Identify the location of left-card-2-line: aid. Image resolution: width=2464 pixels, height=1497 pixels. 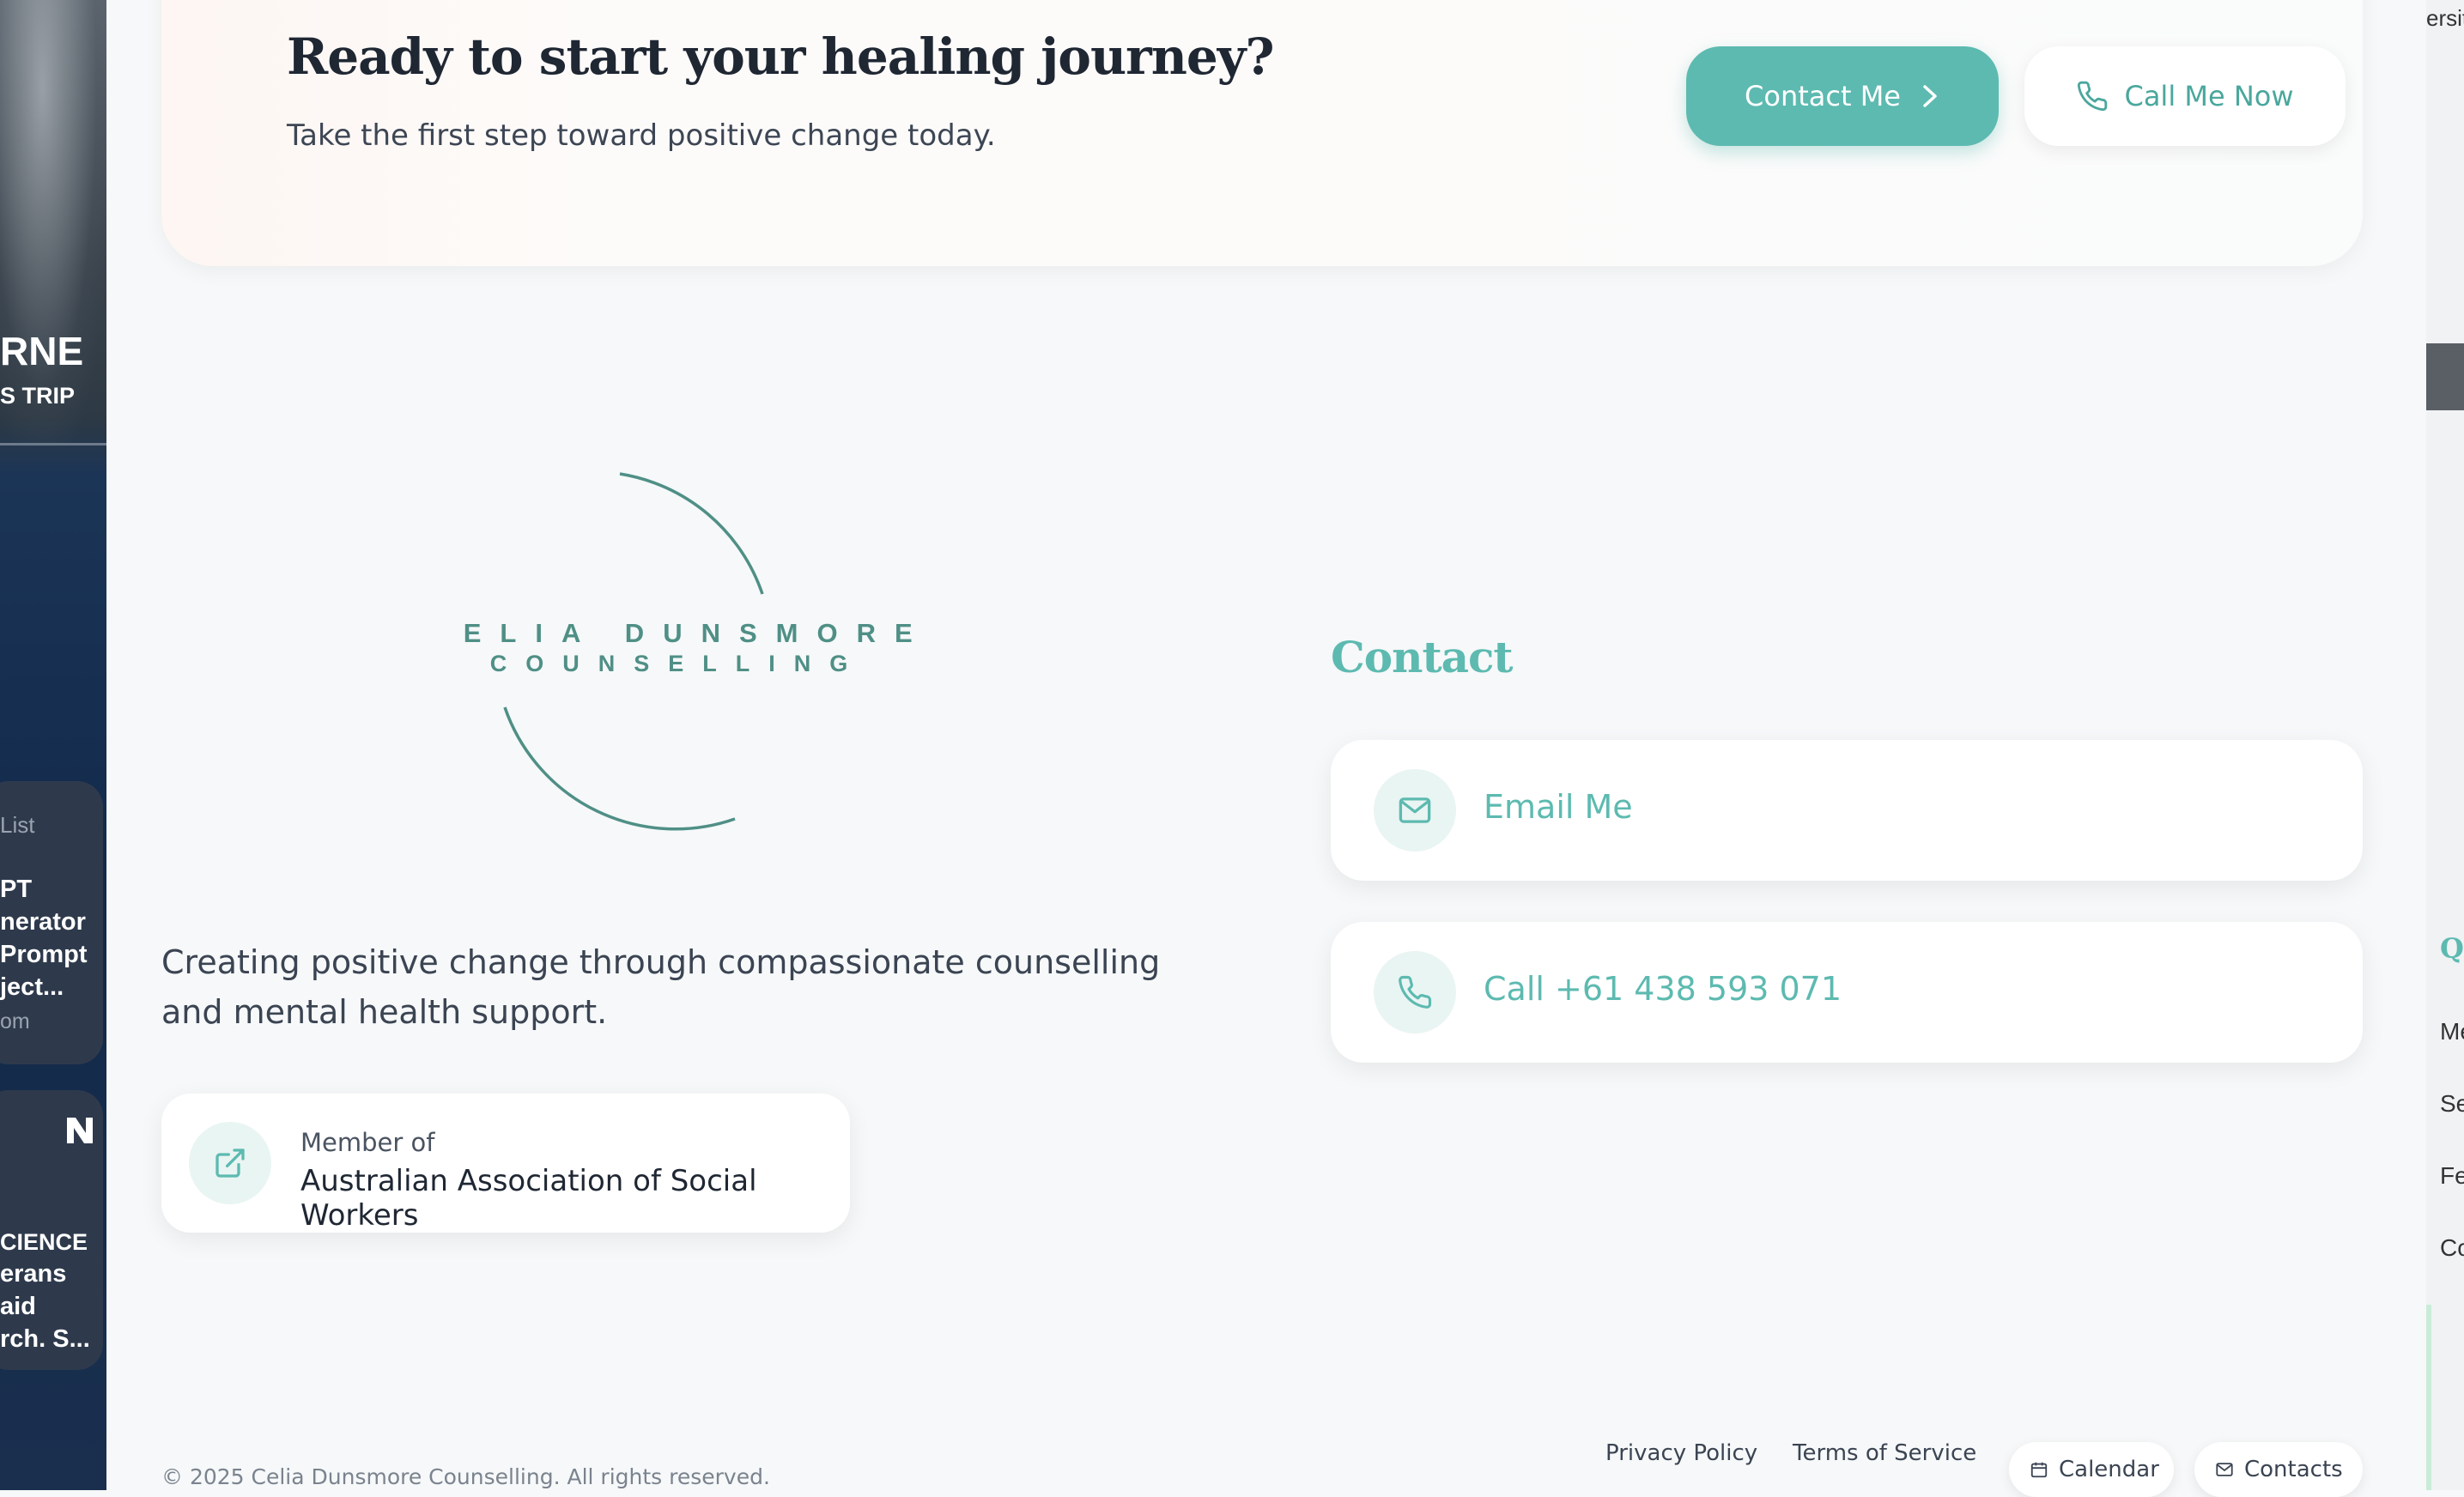
(18, 1306).